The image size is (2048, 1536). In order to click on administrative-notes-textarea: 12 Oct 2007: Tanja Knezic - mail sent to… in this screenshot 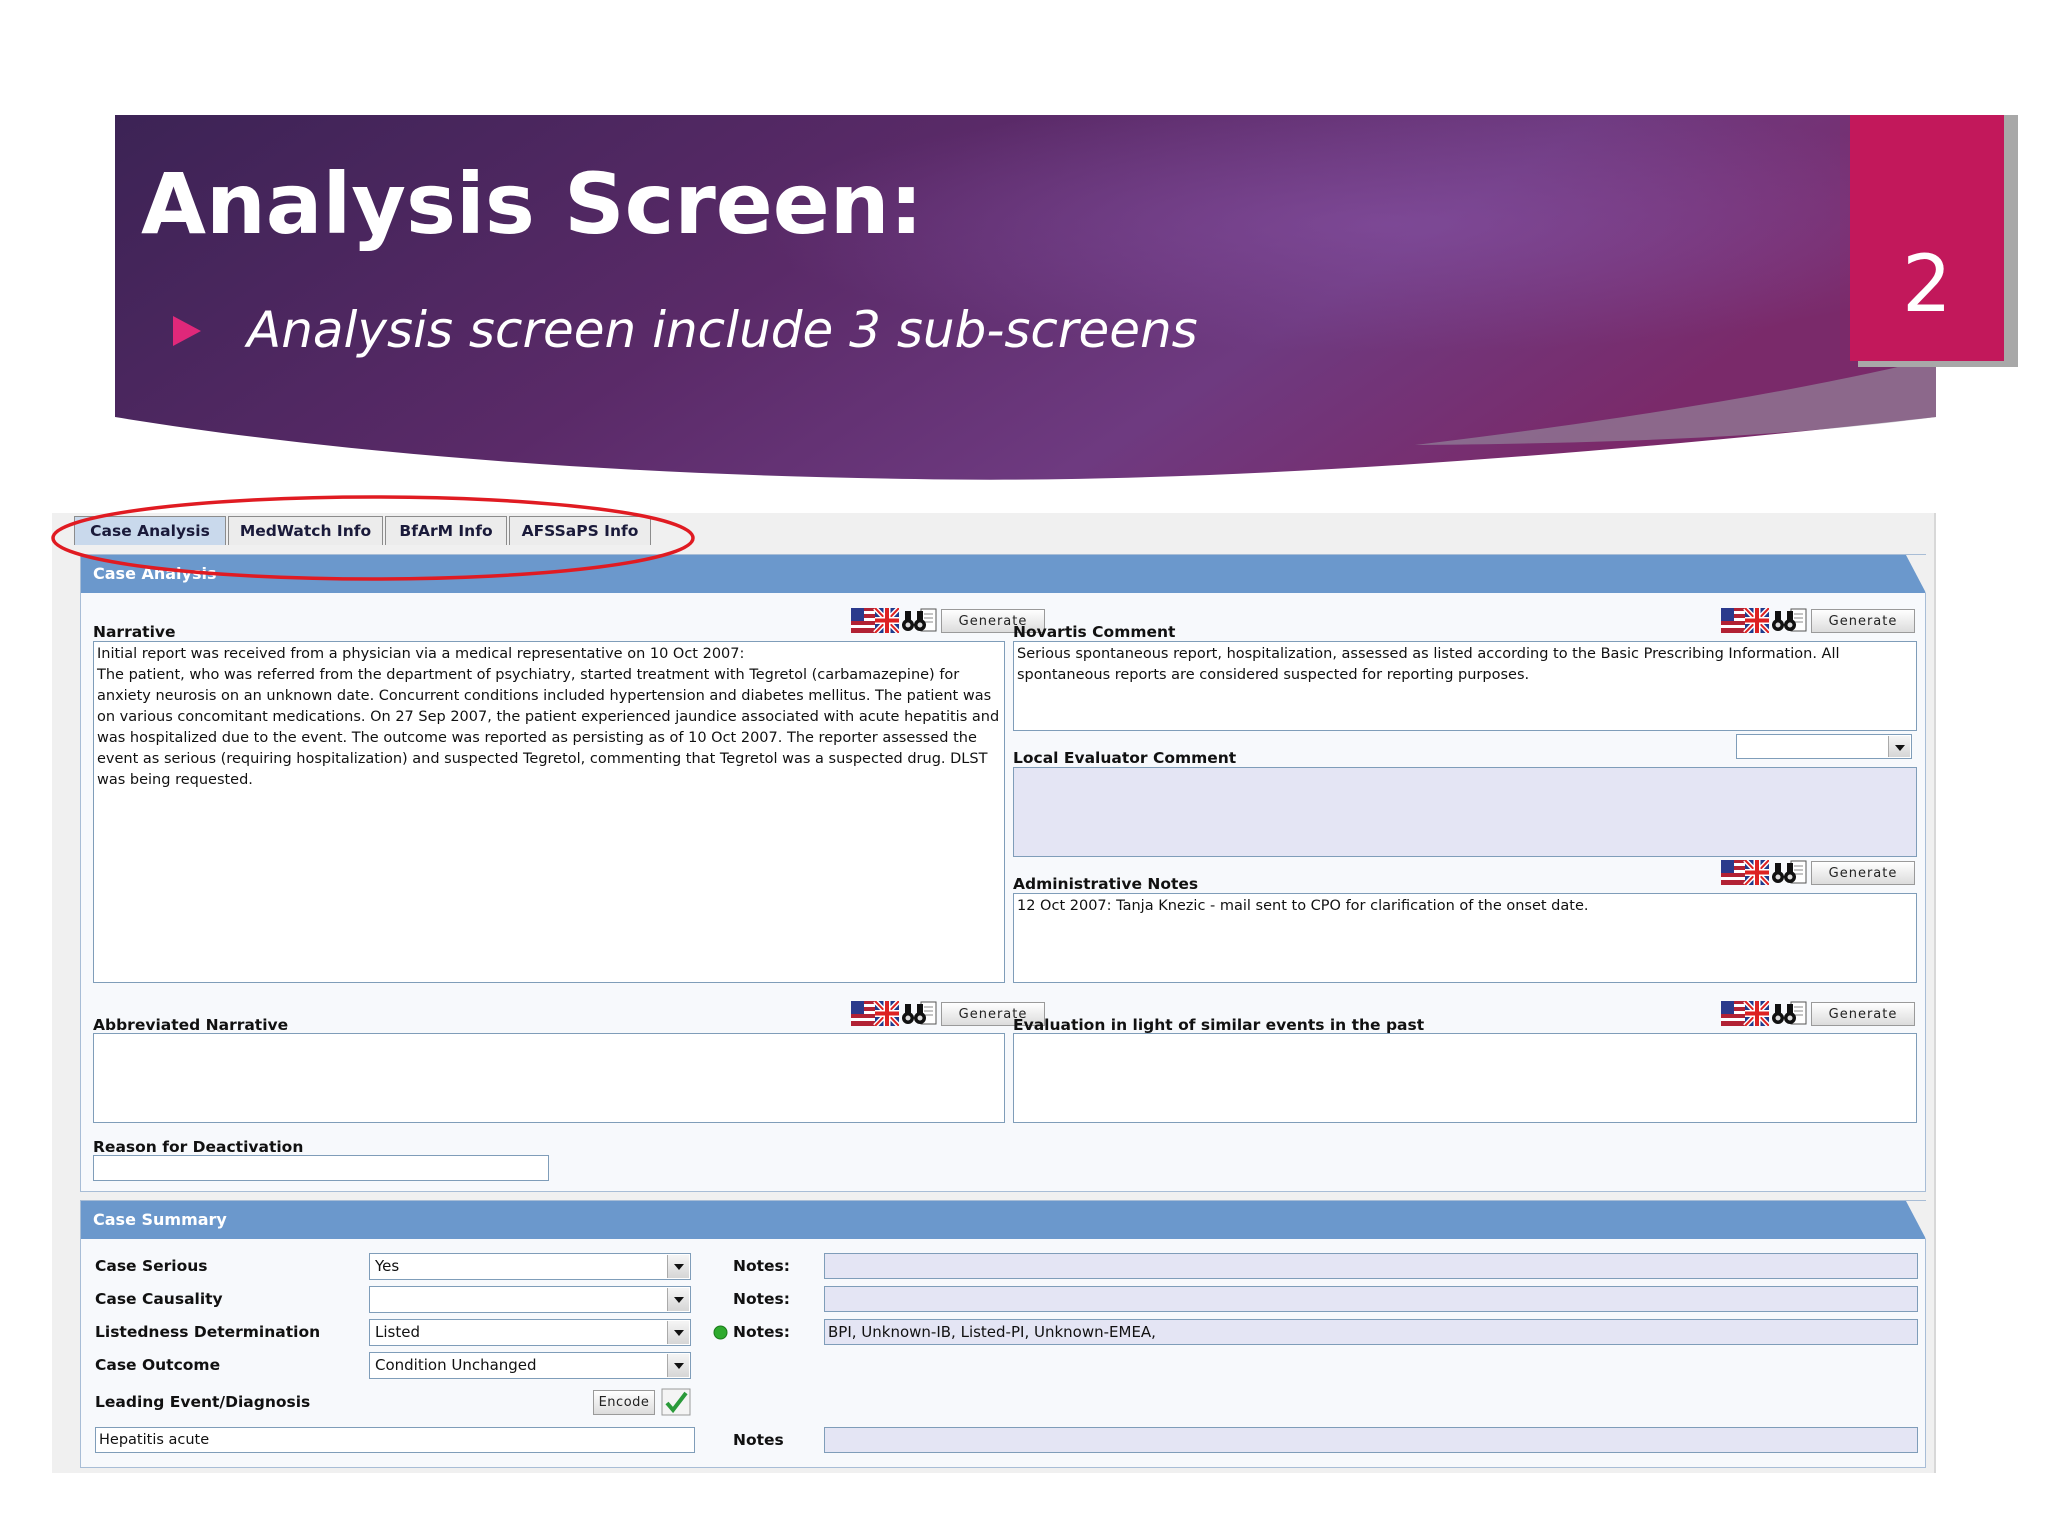, I will do `click(1465, 938)`.